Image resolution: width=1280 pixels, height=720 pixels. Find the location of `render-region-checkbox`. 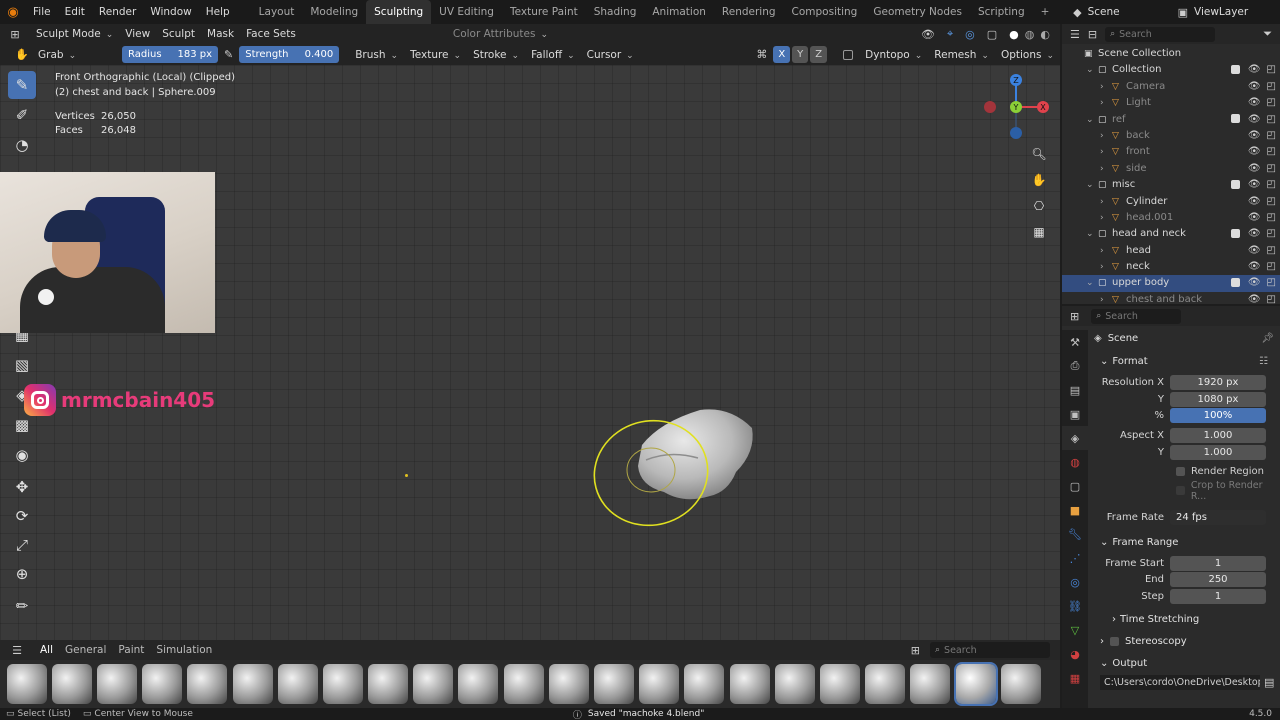

render-region-checkbox is located at coordinates (1180, 471).